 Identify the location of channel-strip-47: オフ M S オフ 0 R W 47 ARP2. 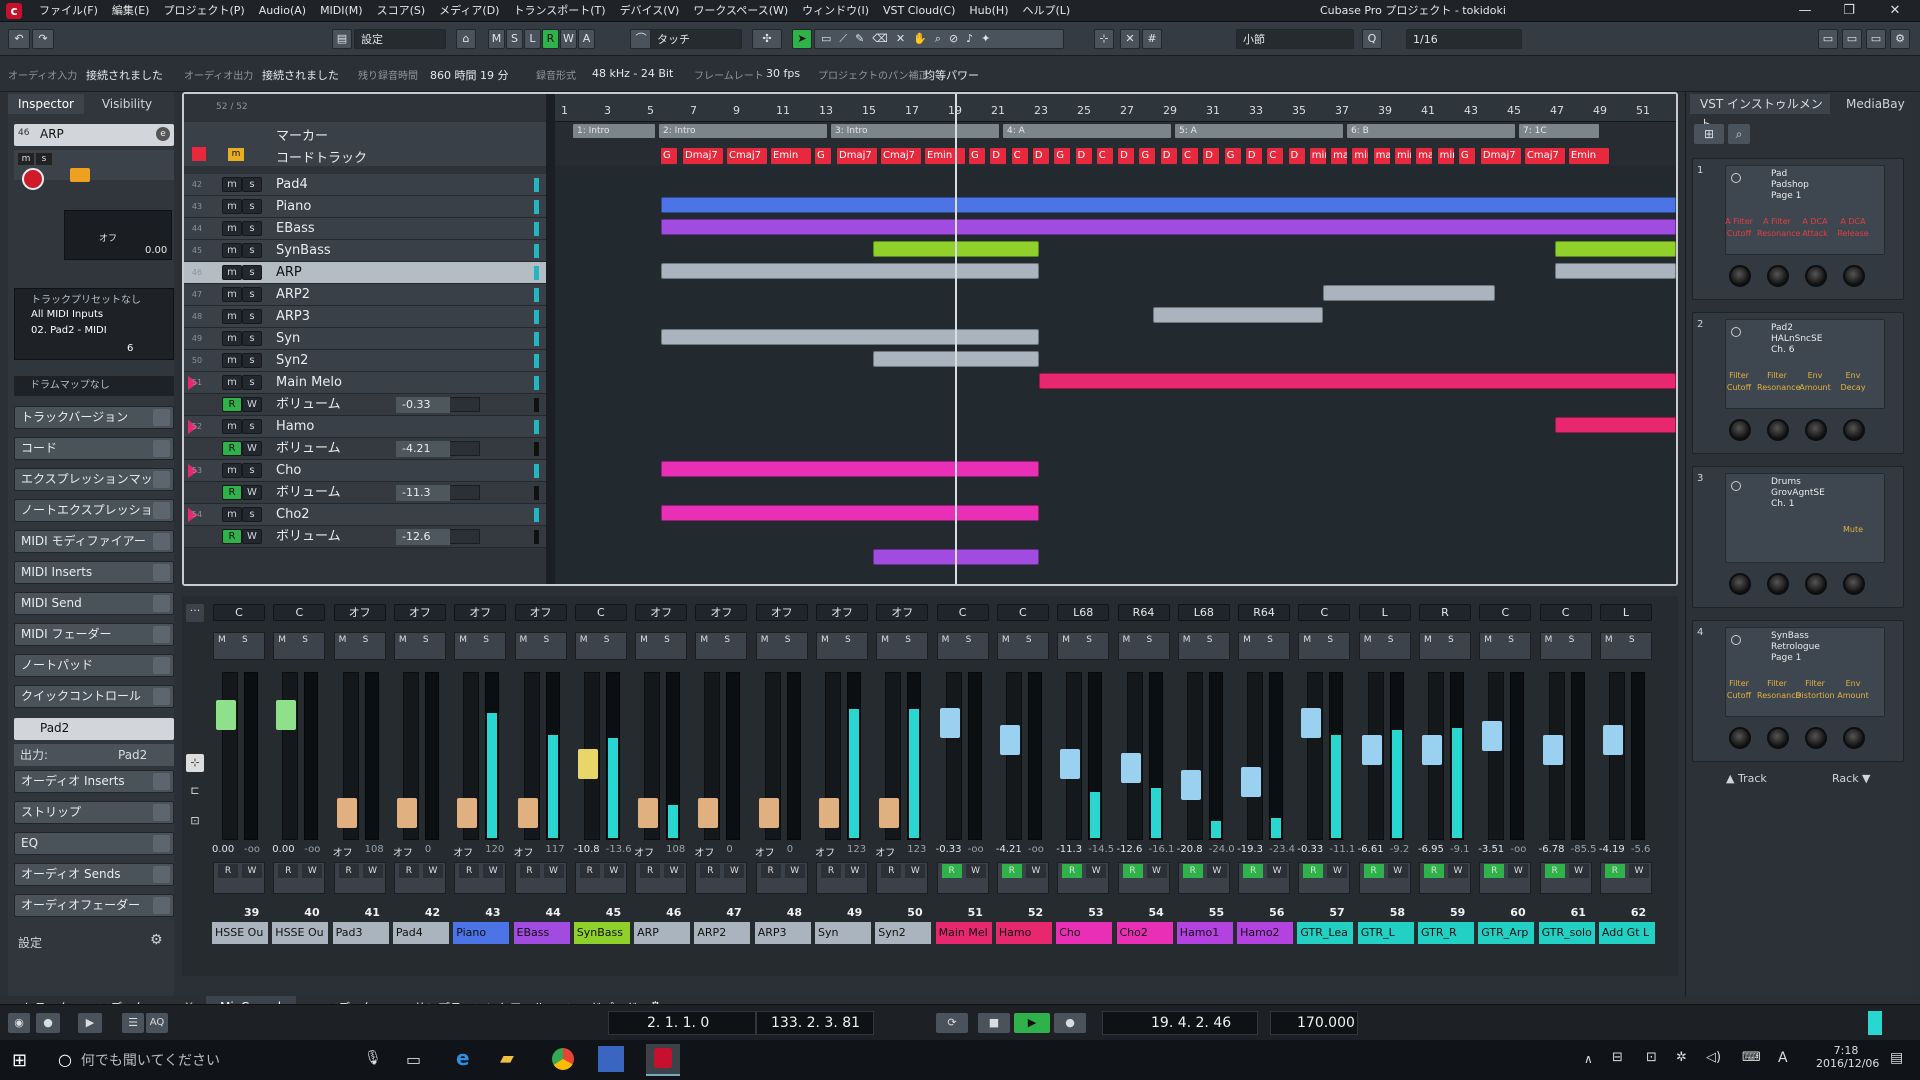
(721, 781).